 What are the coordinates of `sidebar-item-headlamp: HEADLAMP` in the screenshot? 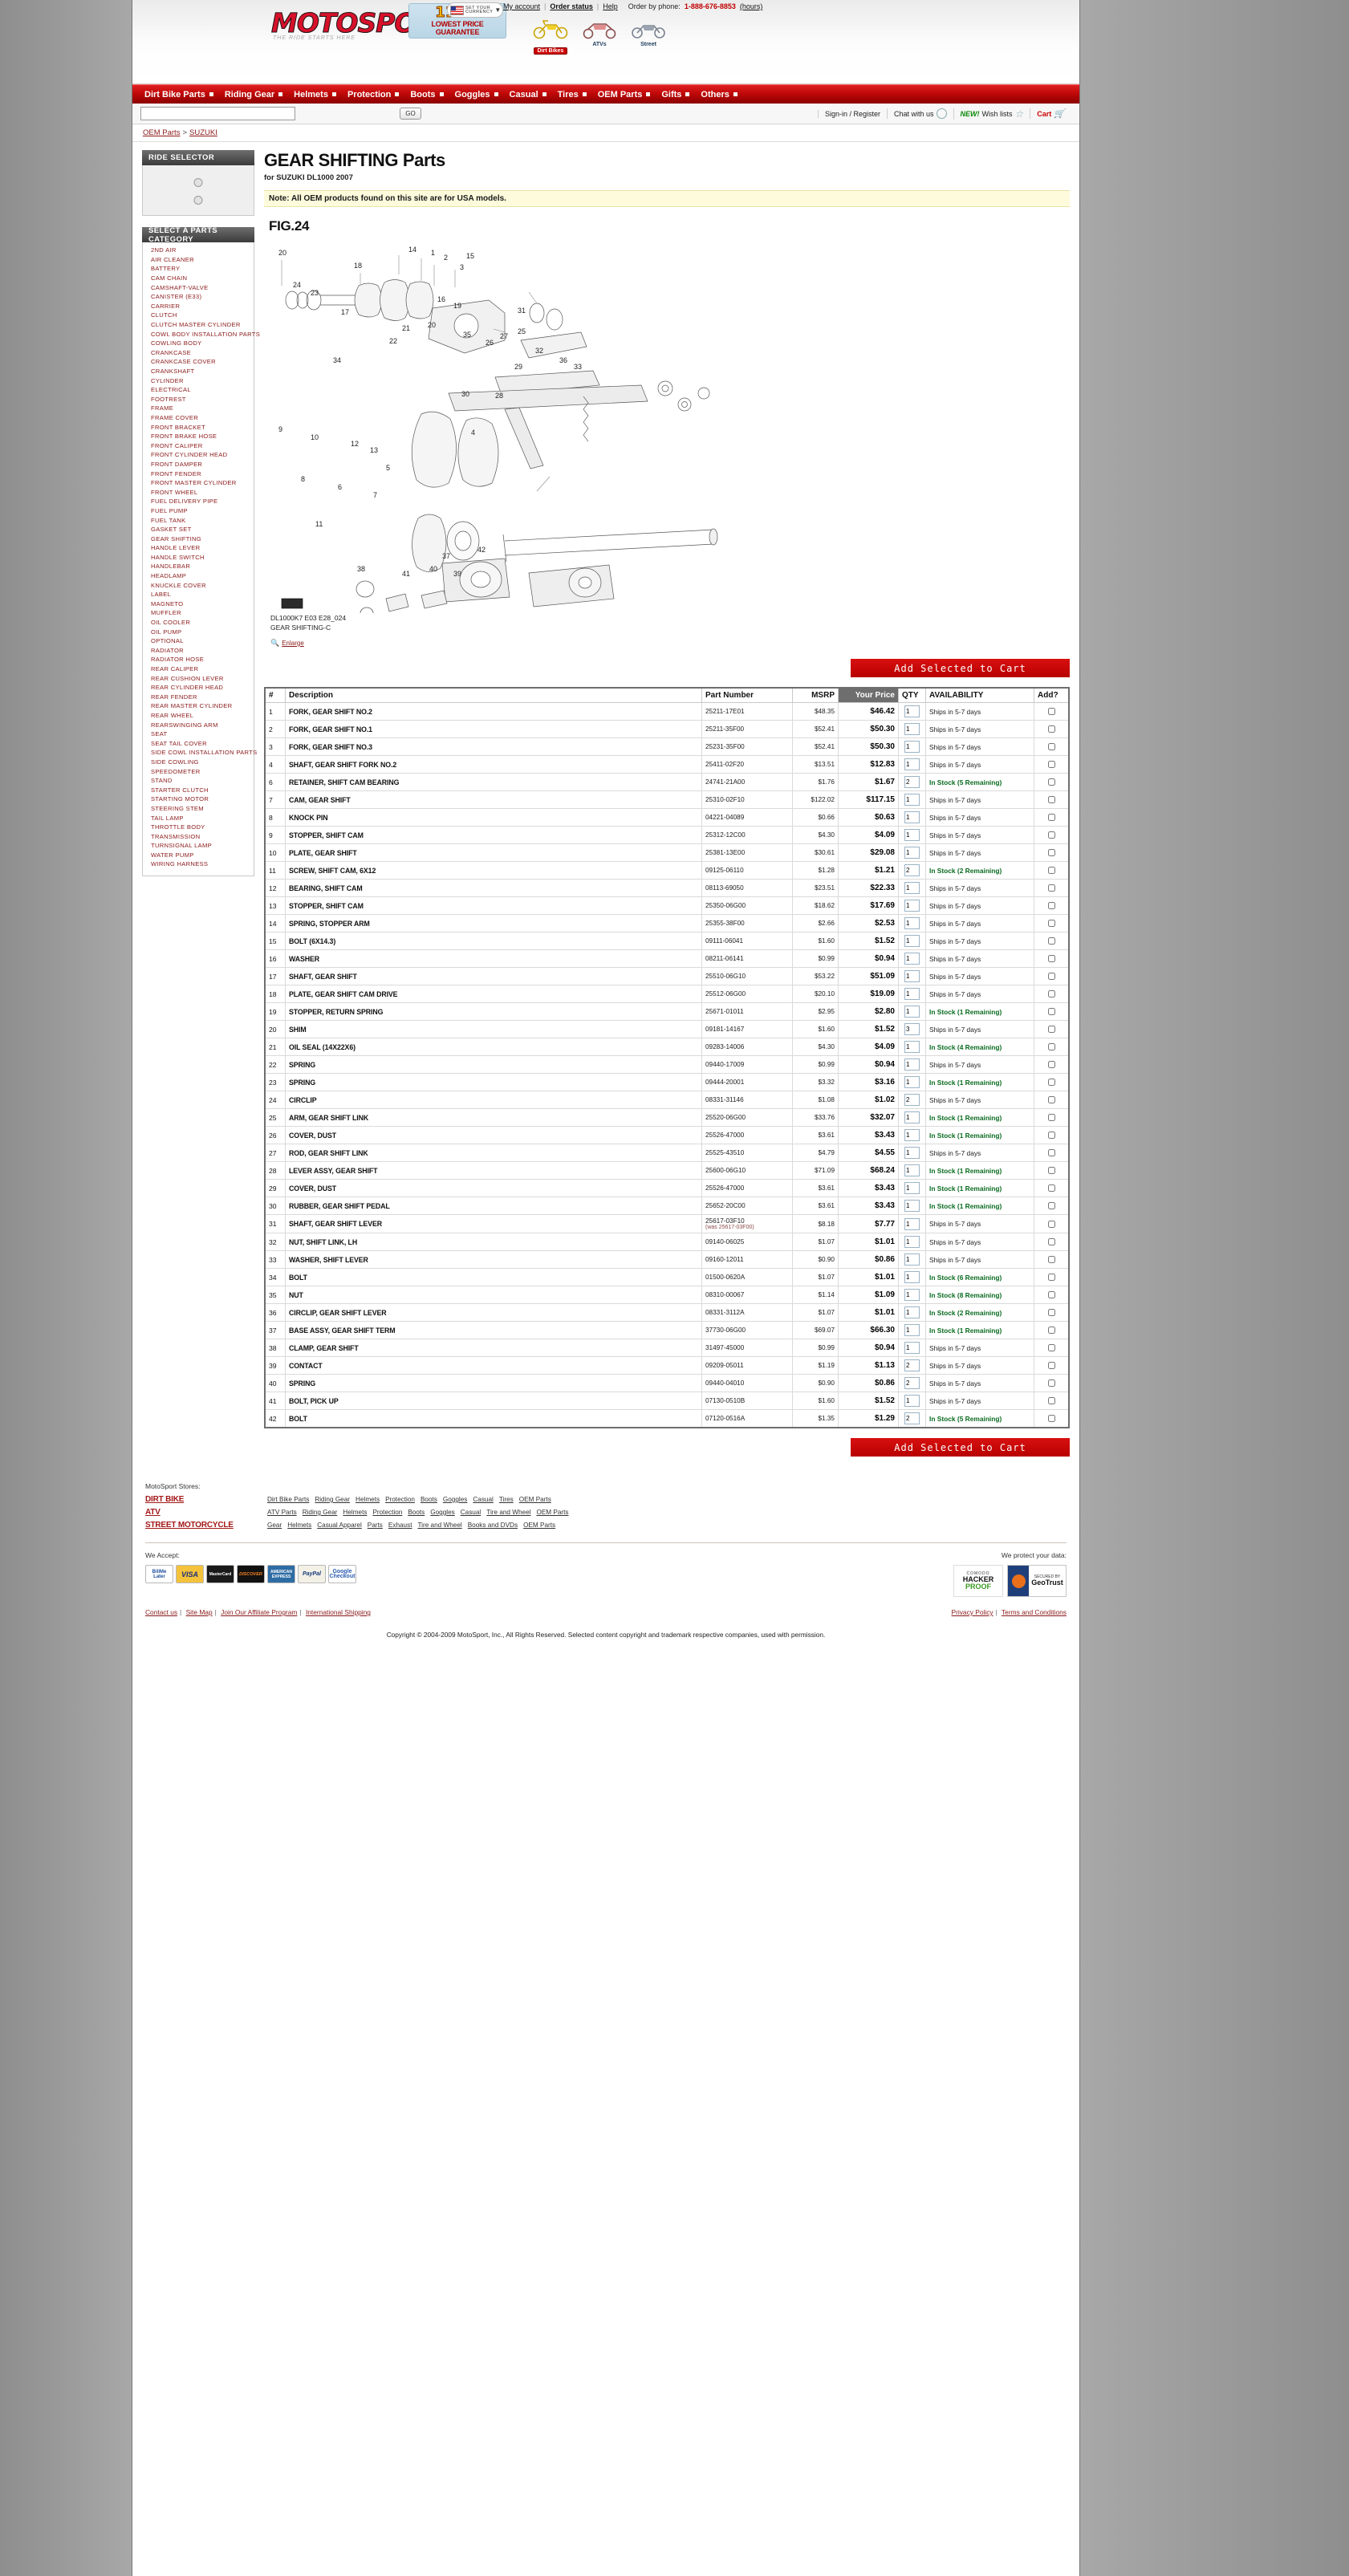 It's located at (198, 576).